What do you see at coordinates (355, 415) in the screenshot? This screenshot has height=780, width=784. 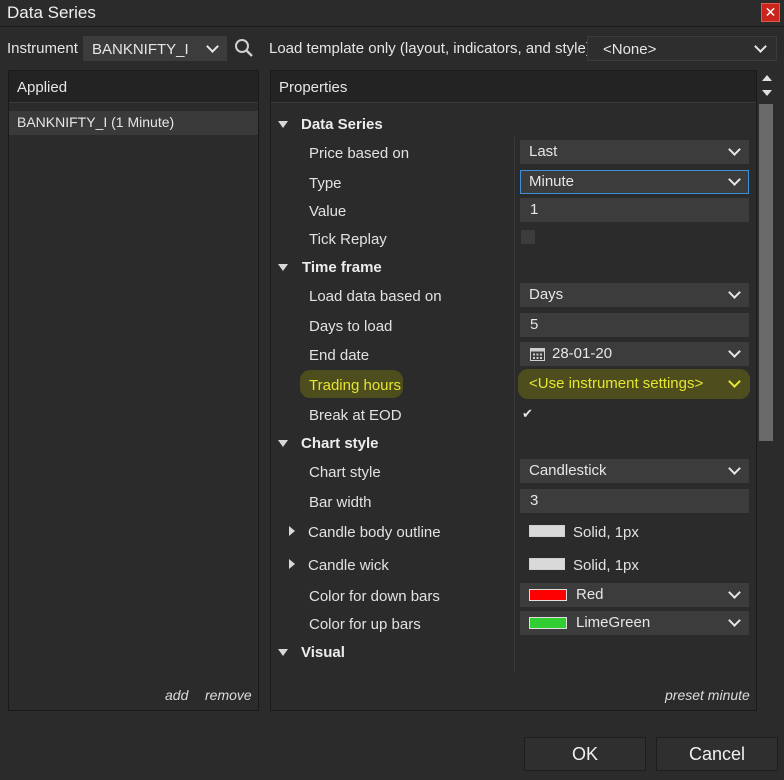 I see `break-at-eod-label: Break at EOD` at bounding box center [355, 415].